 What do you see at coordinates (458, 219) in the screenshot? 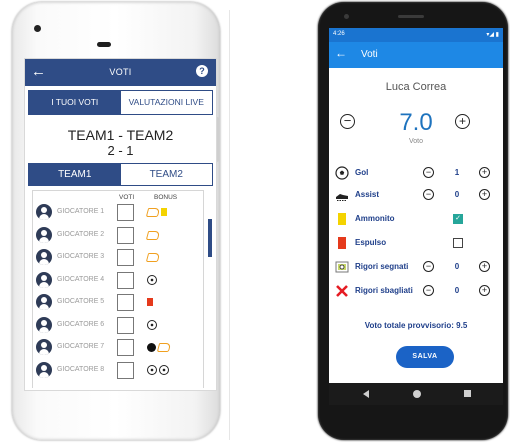
I see `ammonito-checkbox: ✓` at bounding box center [458, 219].